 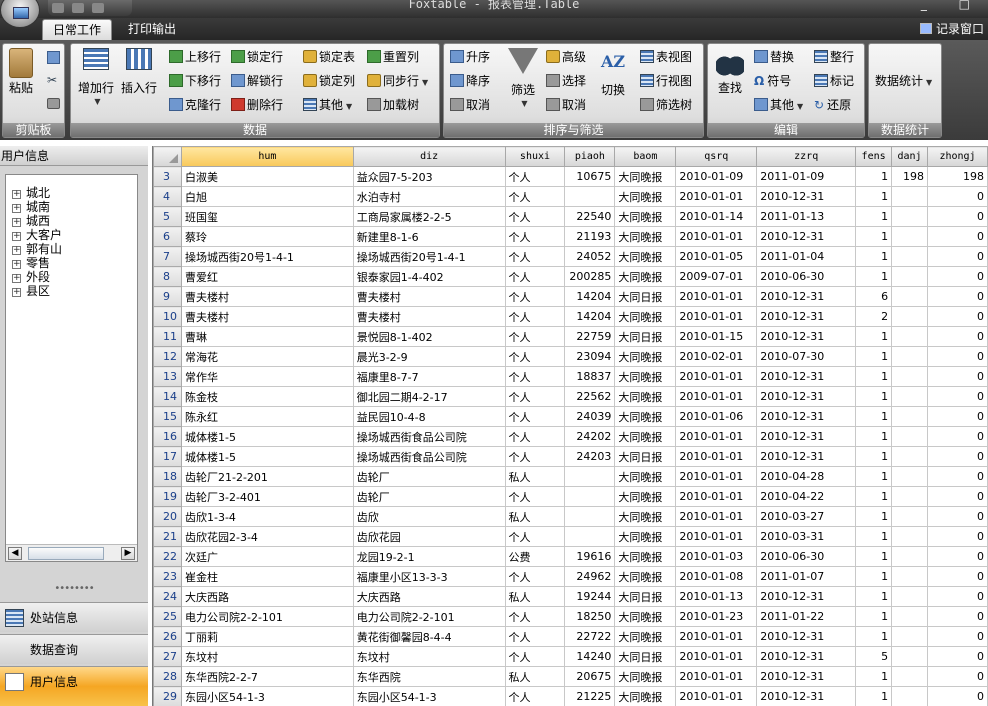 What do you see at coordinates (590, 376) in the screenshot?
I see `table-cell: 18837` at bounding box center [590, 376].